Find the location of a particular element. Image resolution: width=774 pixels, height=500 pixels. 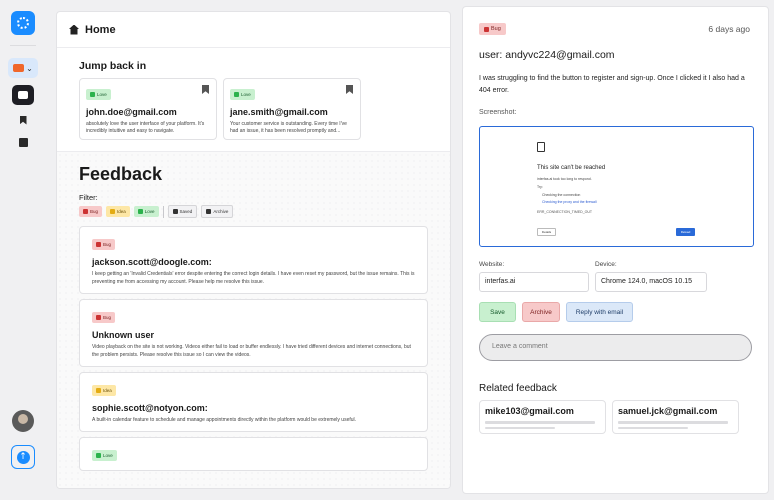

left-rail: ⌄ ↑ is located at coordinates (23, 250).